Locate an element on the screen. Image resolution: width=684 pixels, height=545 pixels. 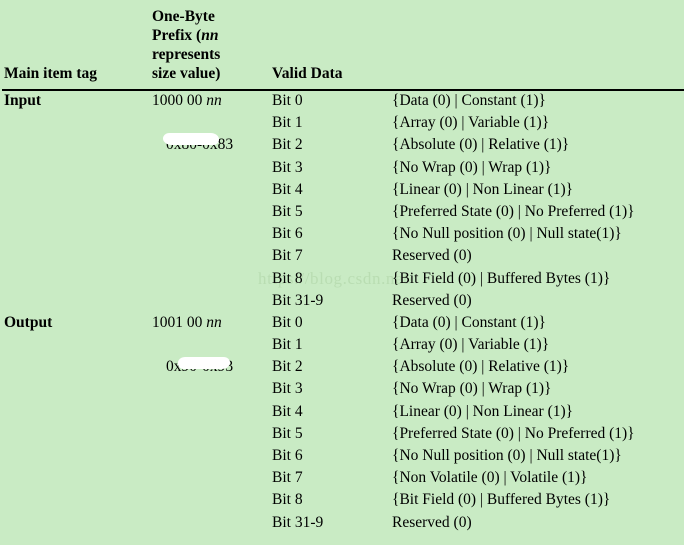
prefix-header-line3: represents is located at coordinates (186, 54).